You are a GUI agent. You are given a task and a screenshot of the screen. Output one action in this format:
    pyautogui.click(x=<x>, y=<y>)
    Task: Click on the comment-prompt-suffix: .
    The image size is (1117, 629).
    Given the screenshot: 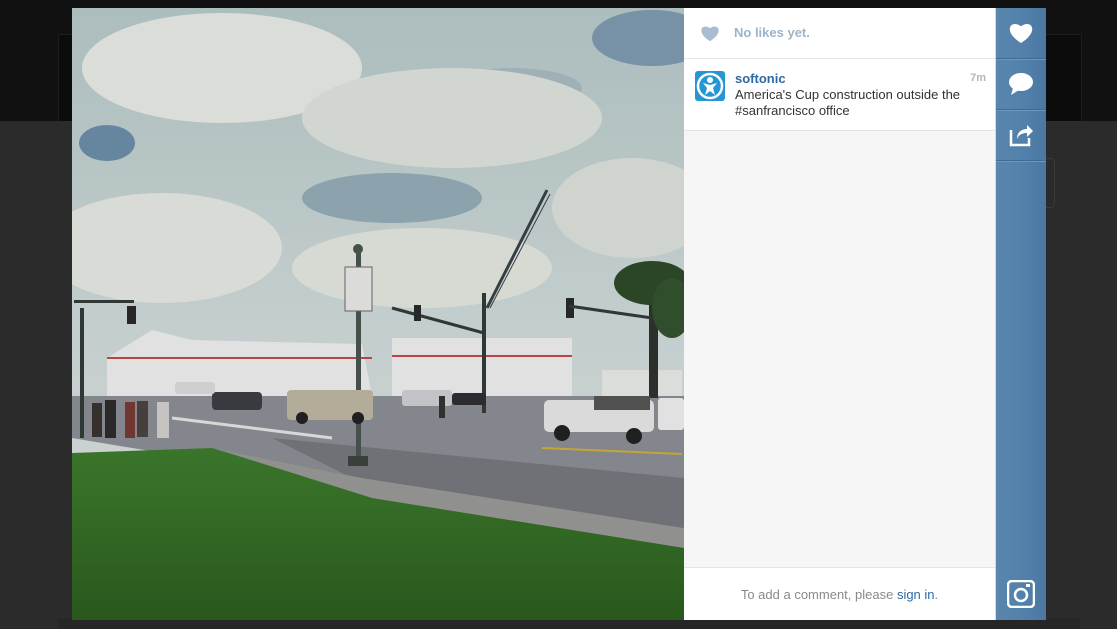 What is the action you would take?
    pyautogui.click(x=936, y=594)
    